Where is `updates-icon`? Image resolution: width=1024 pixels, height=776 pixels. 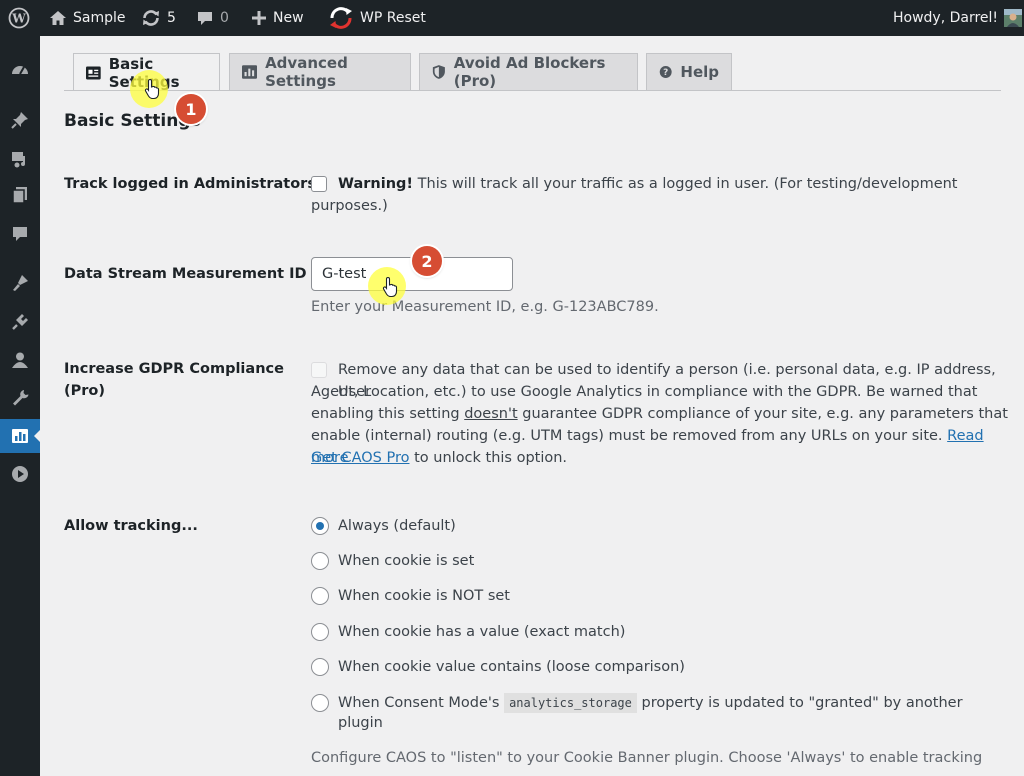
updates-icon is located at coordinates (151, 18).